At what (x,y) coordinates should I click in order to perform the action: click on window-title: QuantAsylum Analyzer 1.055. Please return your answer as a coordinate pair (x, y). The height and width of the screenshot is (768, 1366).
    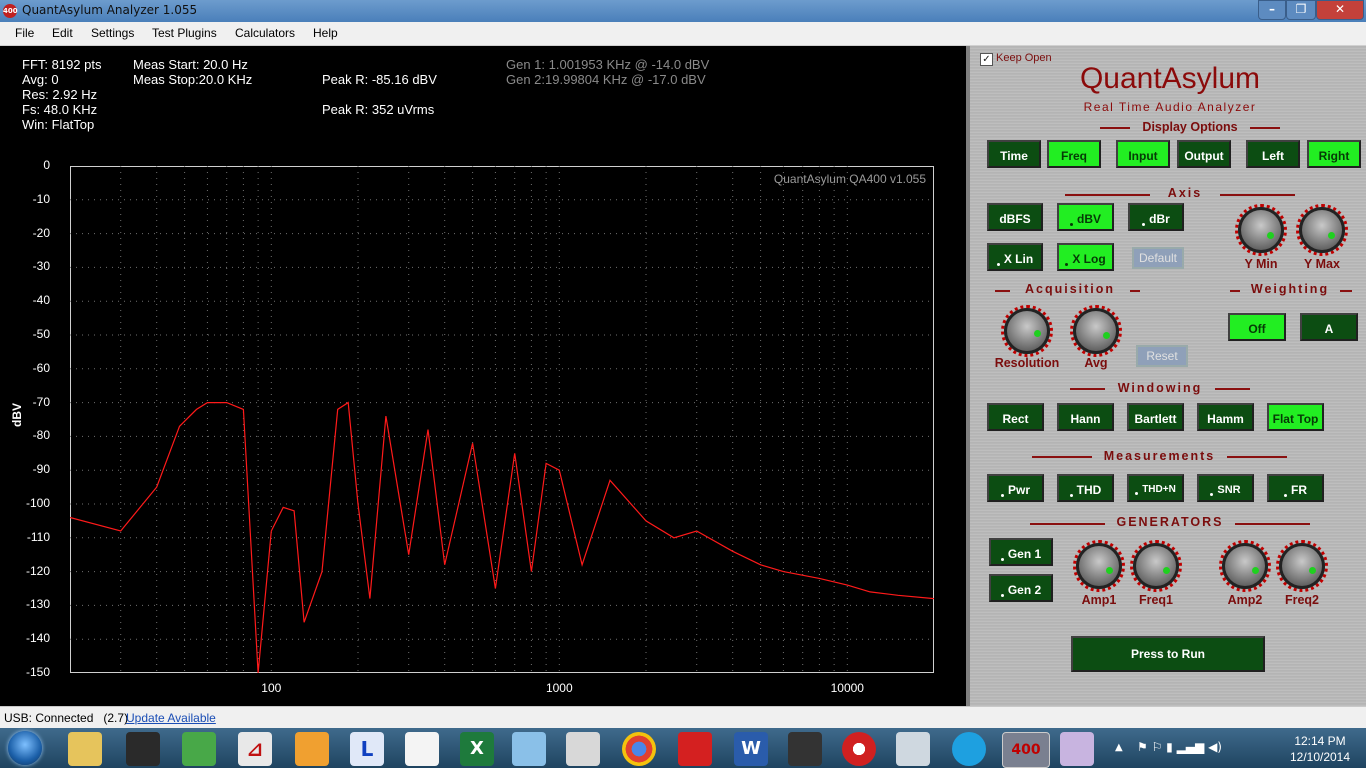
    Looking at the image, I should click on (110, 10).